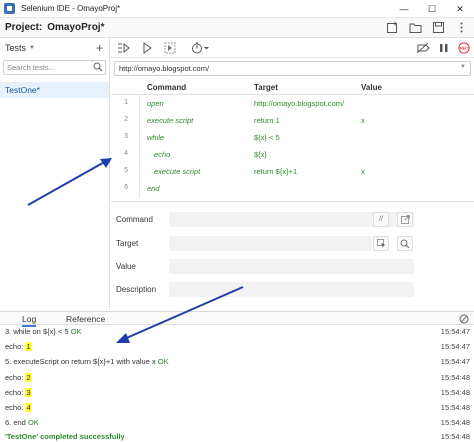 The height and width of the screenshot is (442, 474). What do you see at coordinates (371, 87) in the screenshot?
I see `column-header-value: Value` at bounding box center [371, 87].